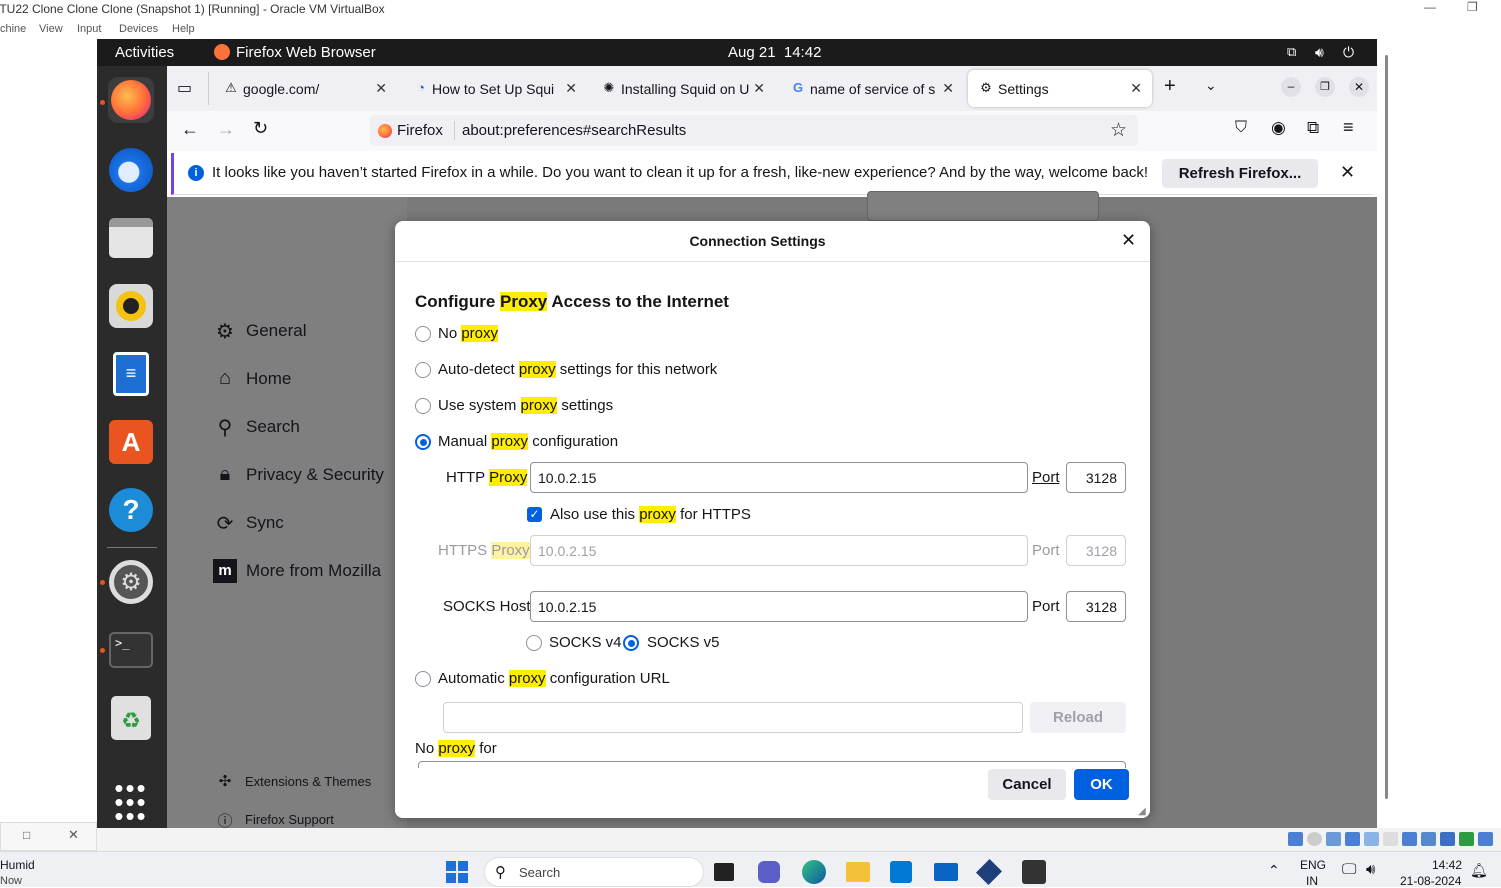 Image resolution: width=1501 pixels, height=888 pixels. Describe the element at coordinates (131, 170) in the screenshot. I see `thunderbird-icon` at that location.